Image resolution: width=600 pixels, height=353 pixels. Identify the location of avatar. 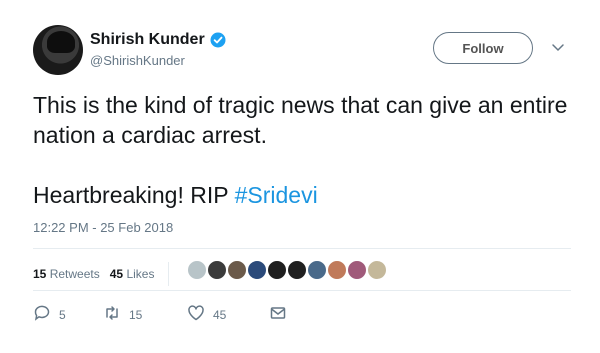
(58, 50).